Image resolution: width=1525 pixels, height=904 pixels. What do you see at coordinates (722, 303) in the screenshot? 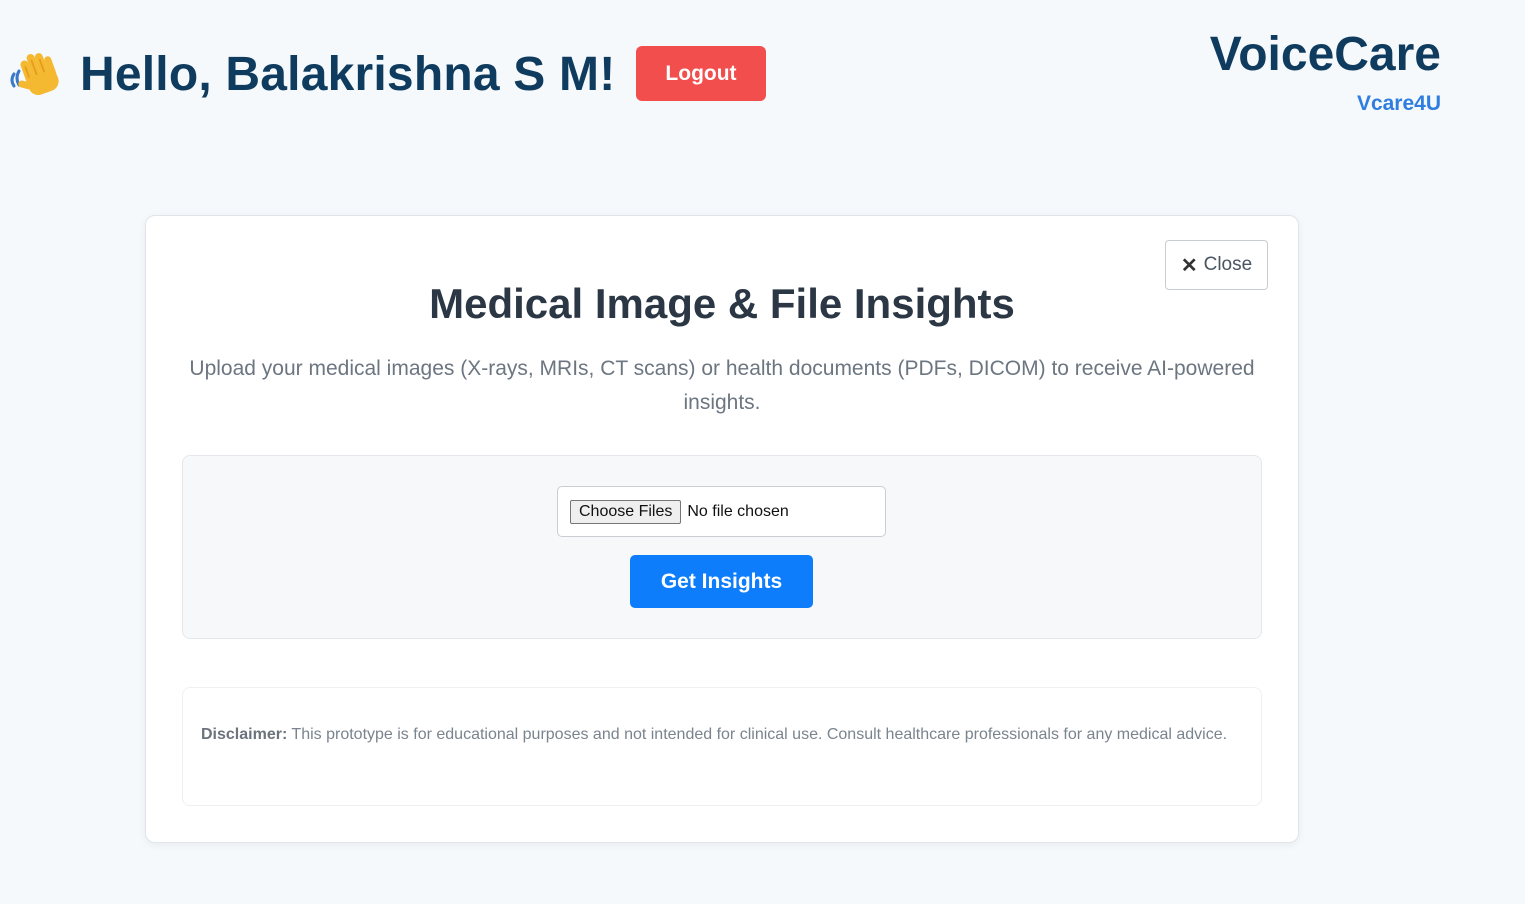
I see `modal-title: Medical Image & File Insights` at bounding box center [722, 303].